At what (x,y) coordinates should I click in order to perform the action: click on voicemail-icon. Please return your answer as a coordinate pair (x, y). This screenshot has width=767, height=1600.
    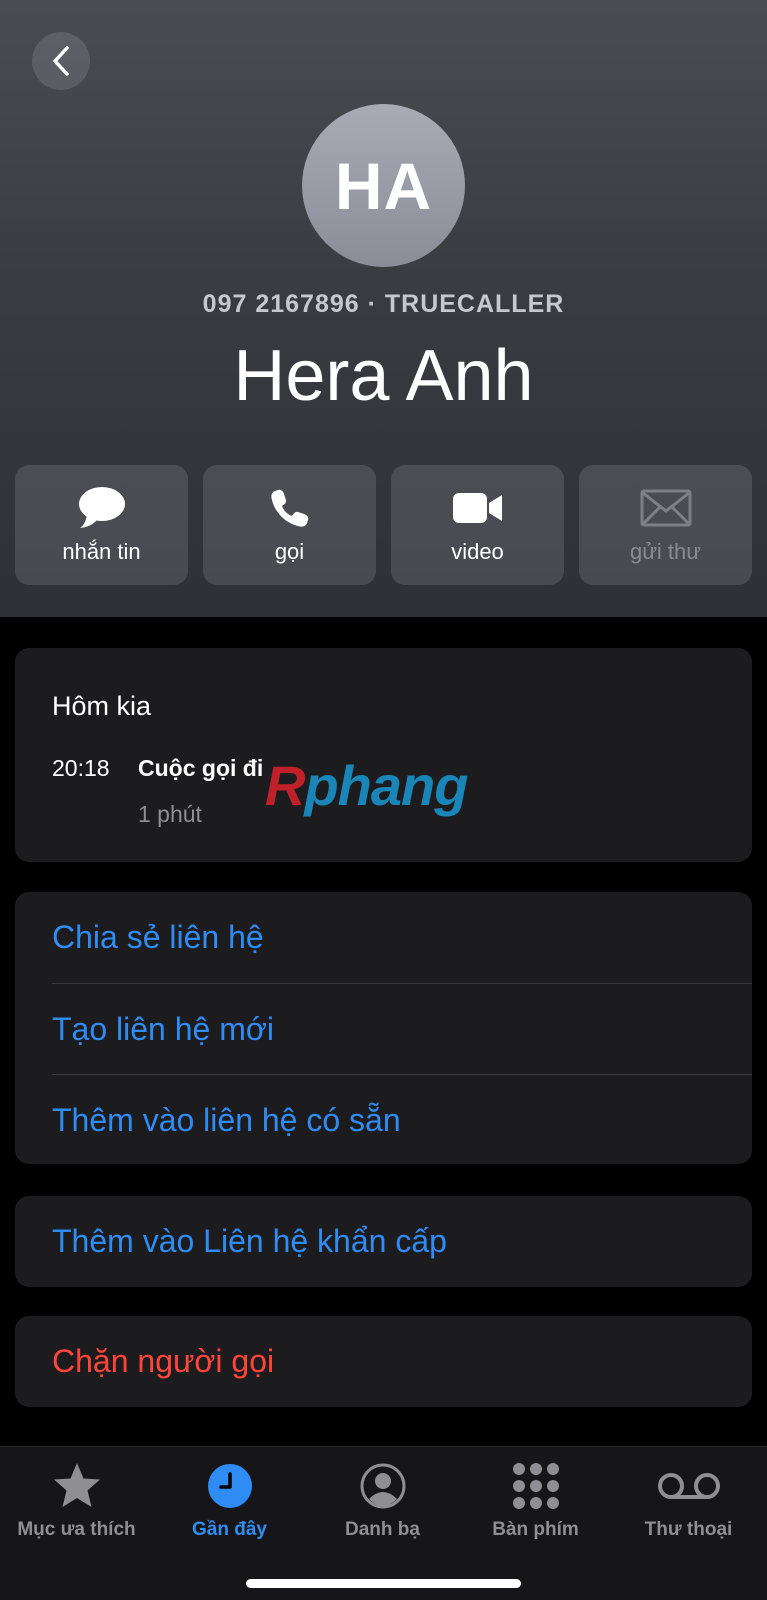
    Looking at the image, I should click on (688, 1486).